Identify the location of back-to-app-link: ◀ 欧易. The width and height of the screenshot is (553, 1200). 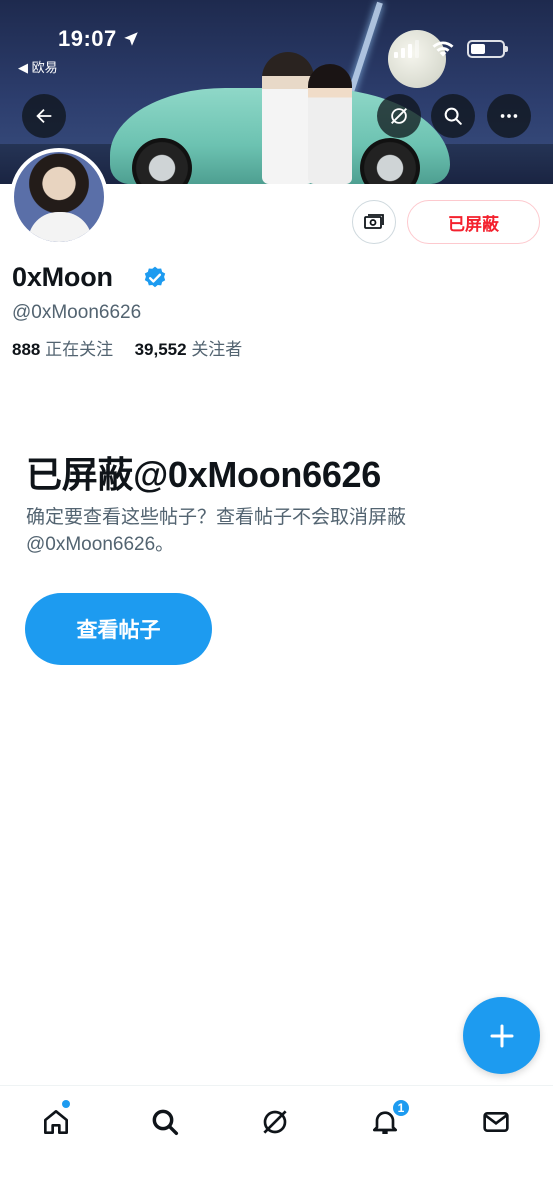
(38, 66).